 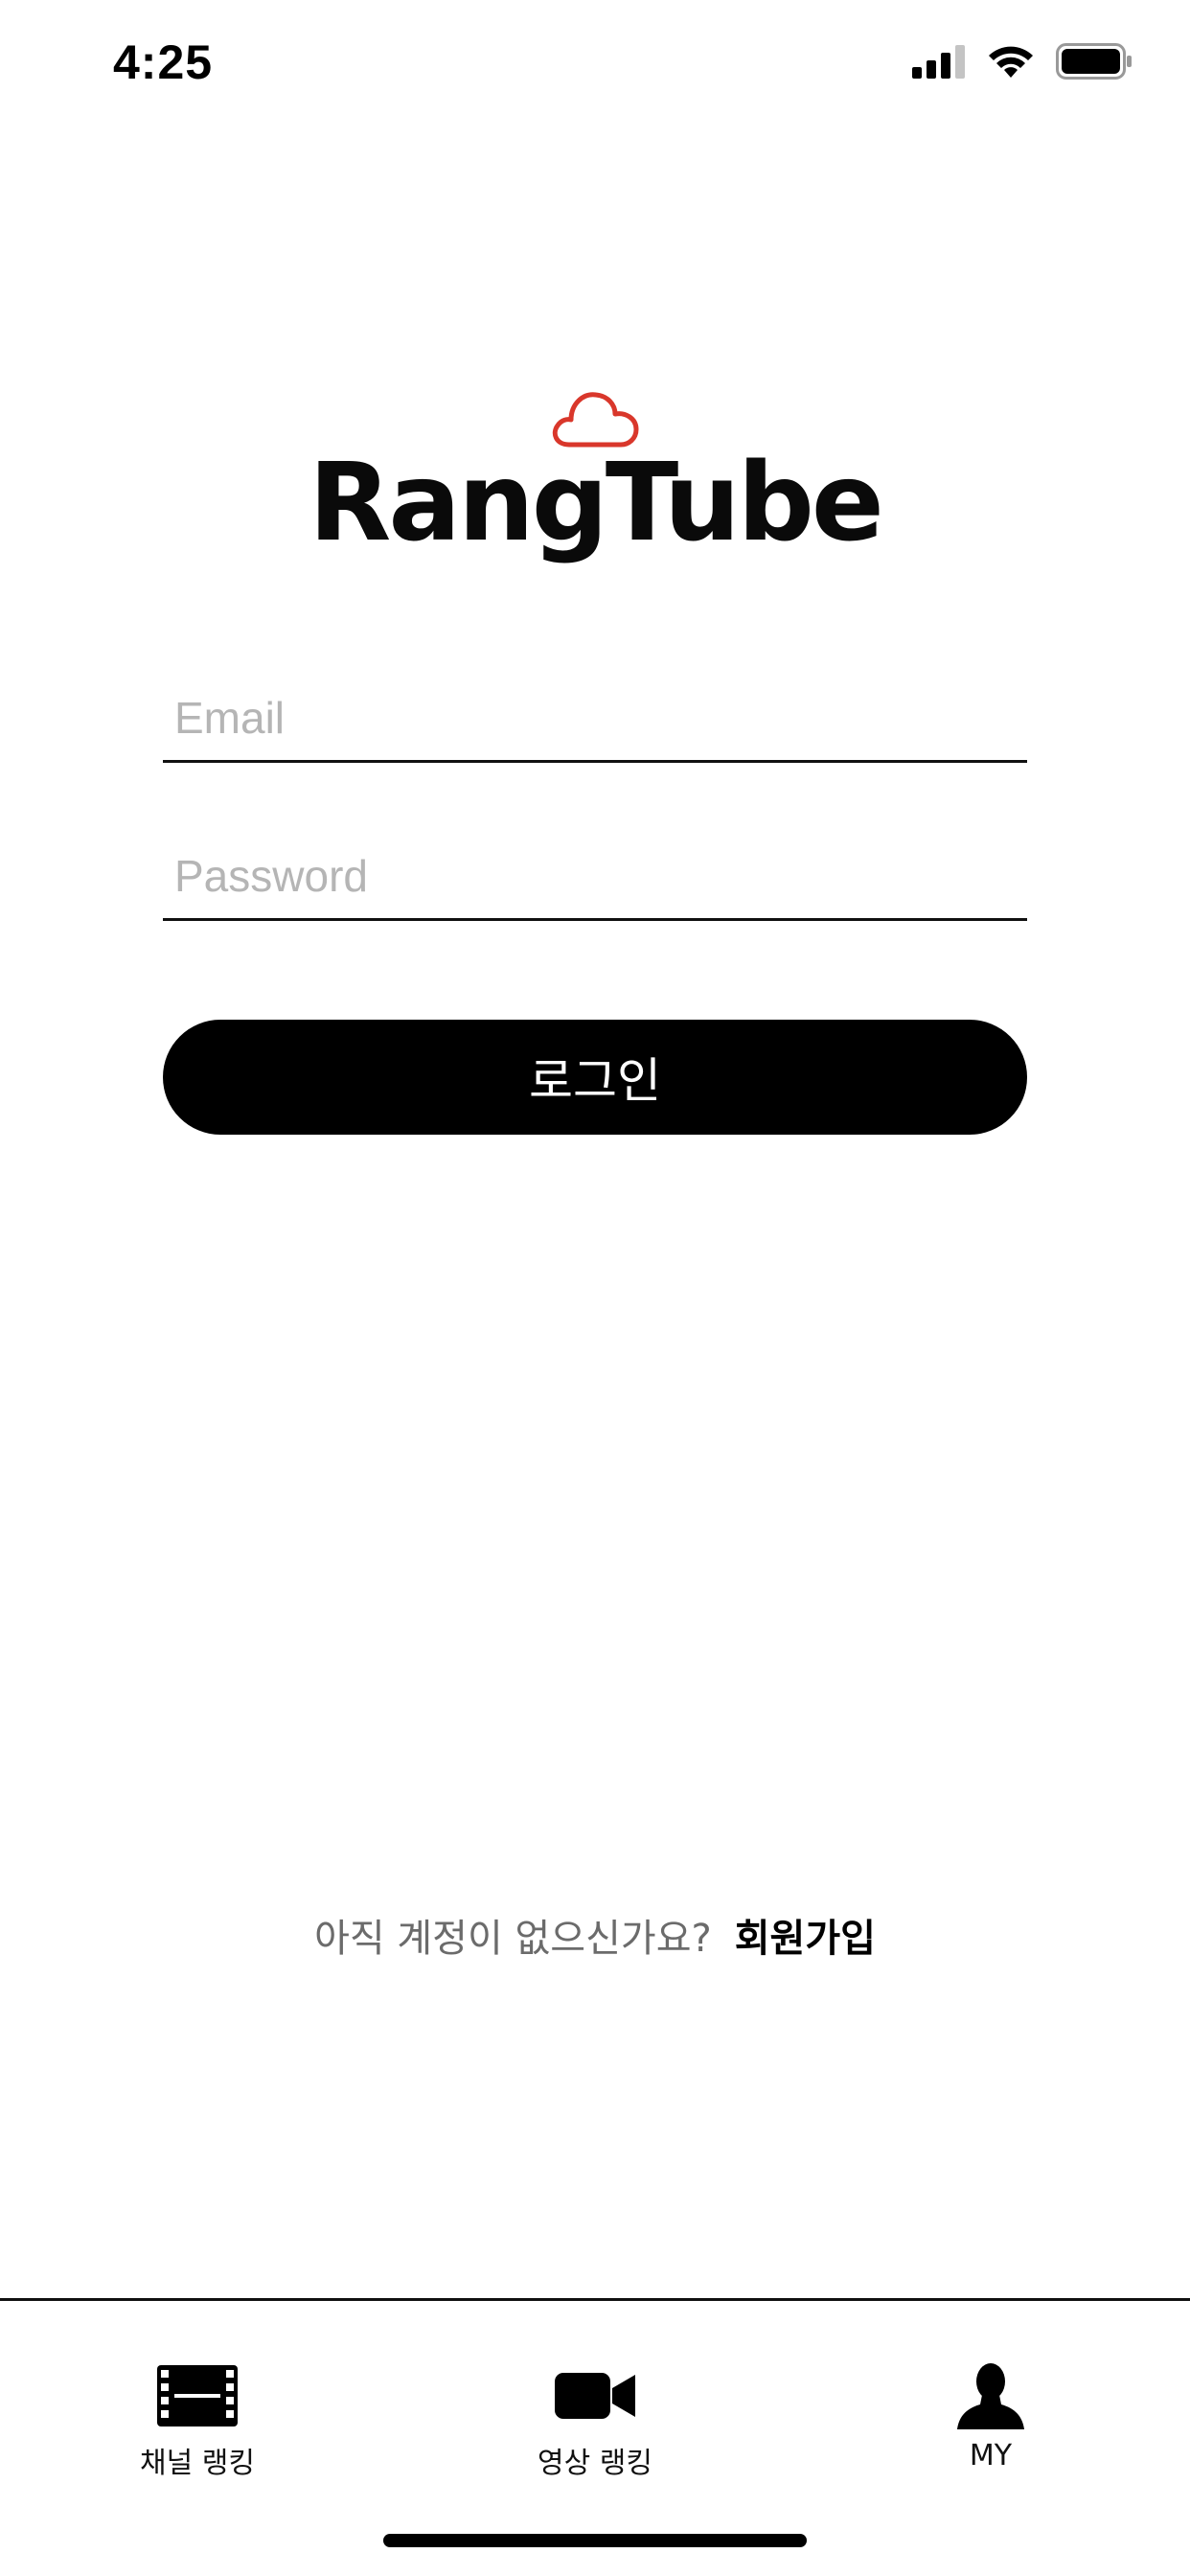 I want to click on person-icon, so click(x=990, y=2396).